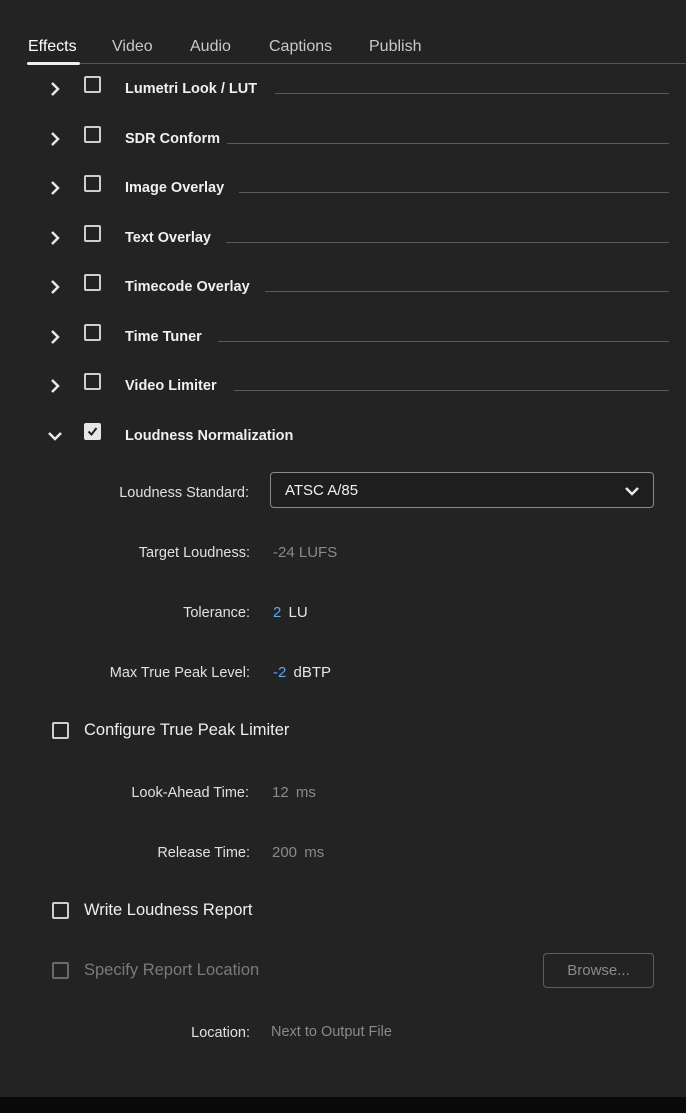 The height and width of the screenshot is (1113, 686). What do you see at coordinates (343, 138) in the screenshot?
I see `effect-section-sdr-conform: SDR Conform` at bounding box center [343, 138].